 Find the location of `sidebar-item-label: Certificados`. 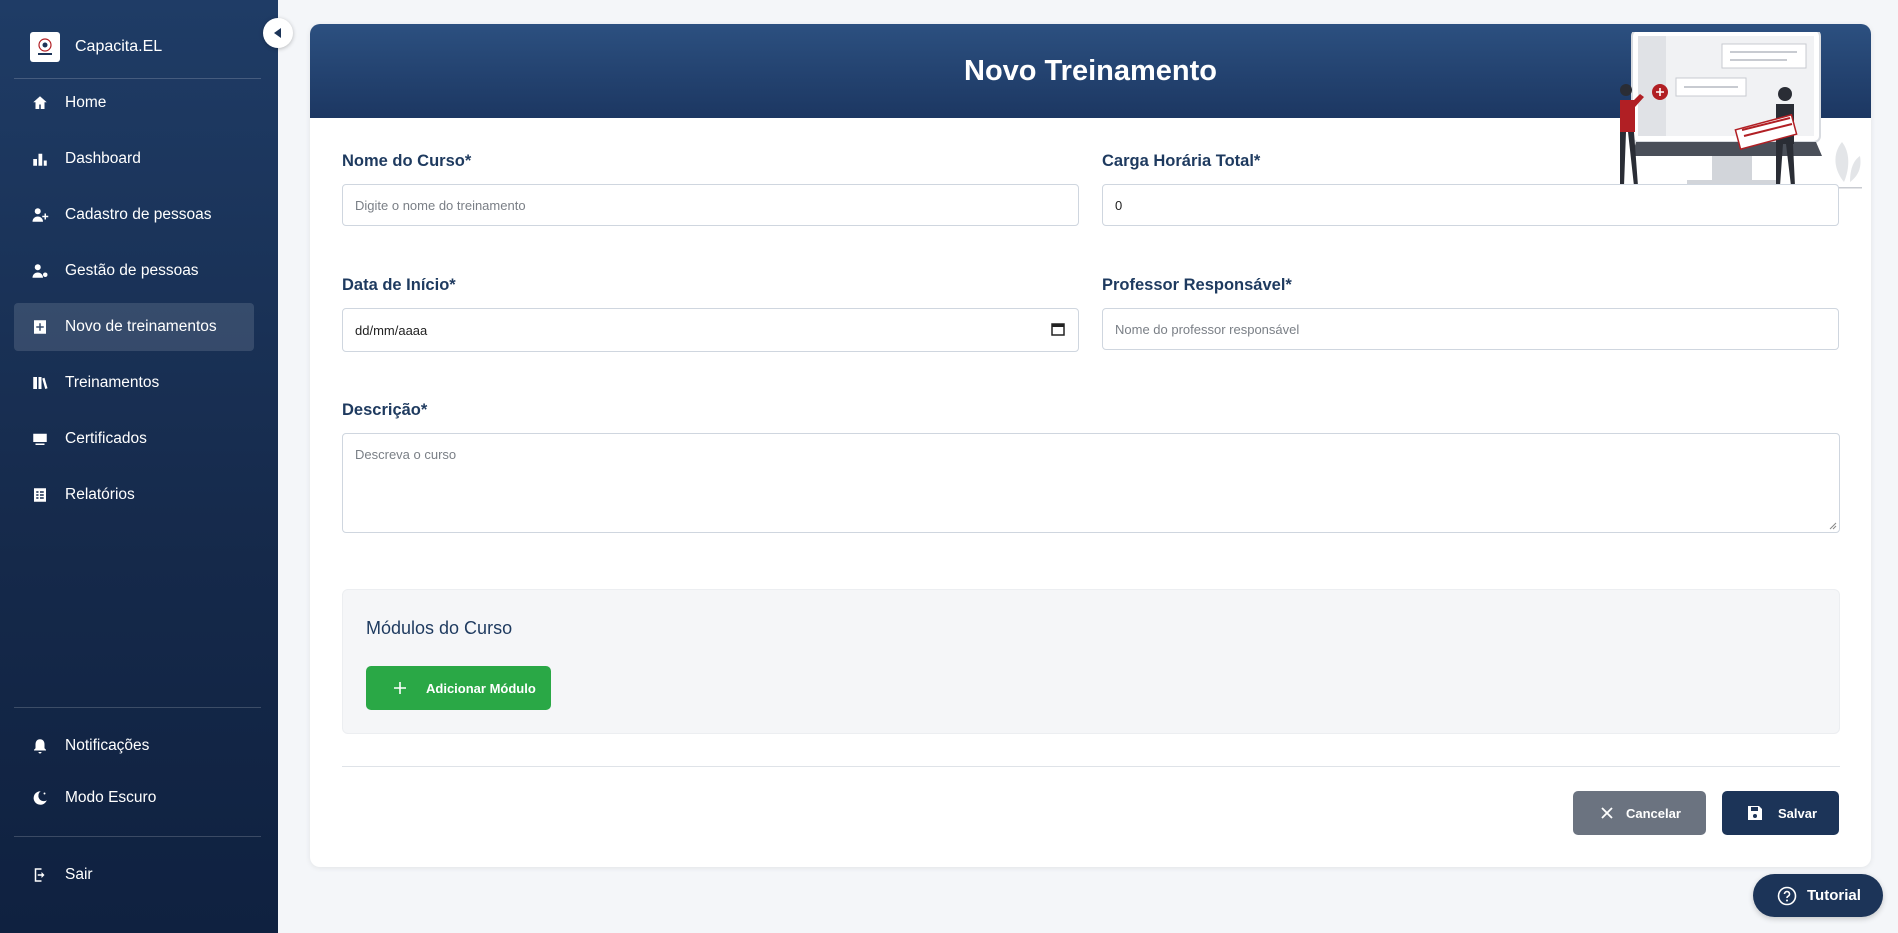

sidebar-item-label: Certificados is located at coordinates (106, 438).